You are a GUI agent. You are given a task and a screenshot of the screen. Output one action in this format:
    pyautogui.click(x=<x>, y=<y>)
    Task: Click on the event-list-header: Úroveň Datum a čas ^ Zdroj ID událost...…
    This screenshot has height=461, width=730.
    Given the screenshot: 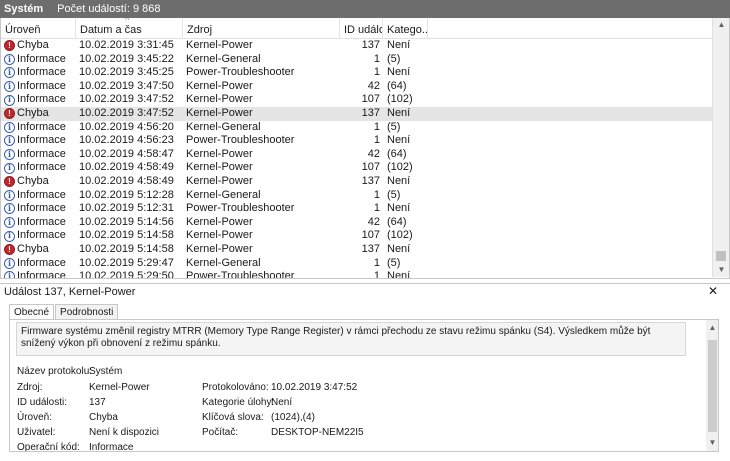 What is the action you would take?
    pyautogui.click(x=356, y=28)
    